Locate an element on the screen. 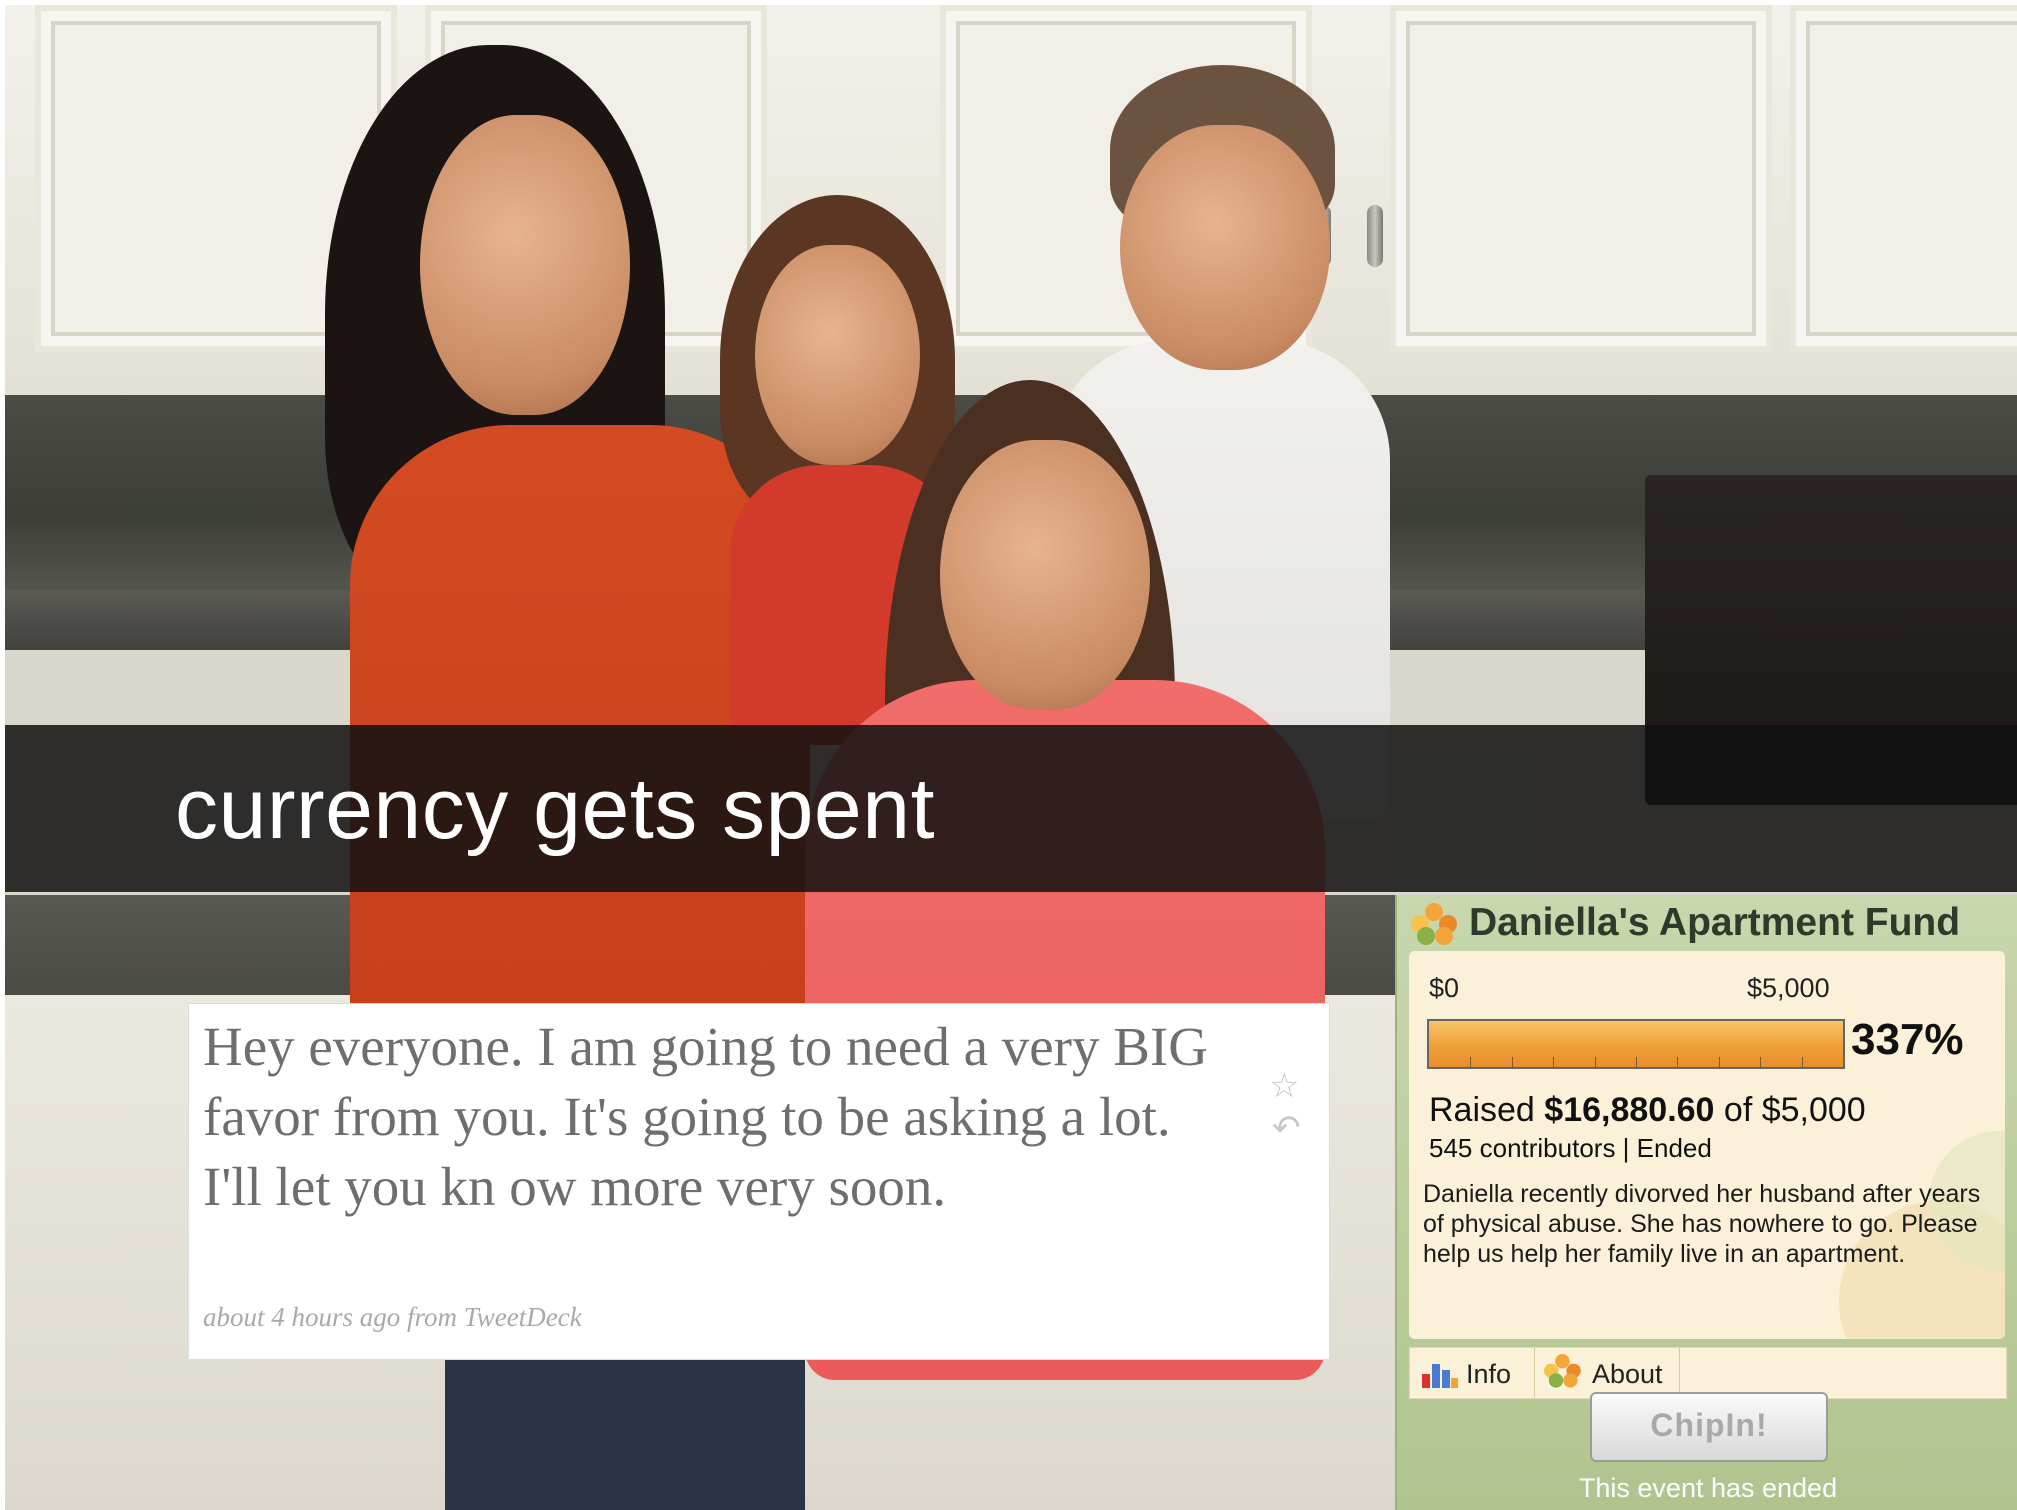 Image resolution: width=2017 pixels, height=1510 pixels. goal-max-label: $5,000 is located at coordinates (1788, 988).